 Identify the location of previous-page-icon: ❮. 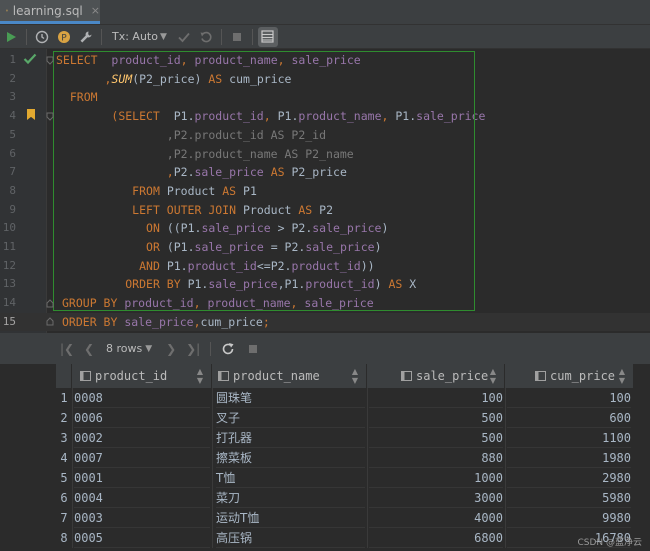
(89, 349).